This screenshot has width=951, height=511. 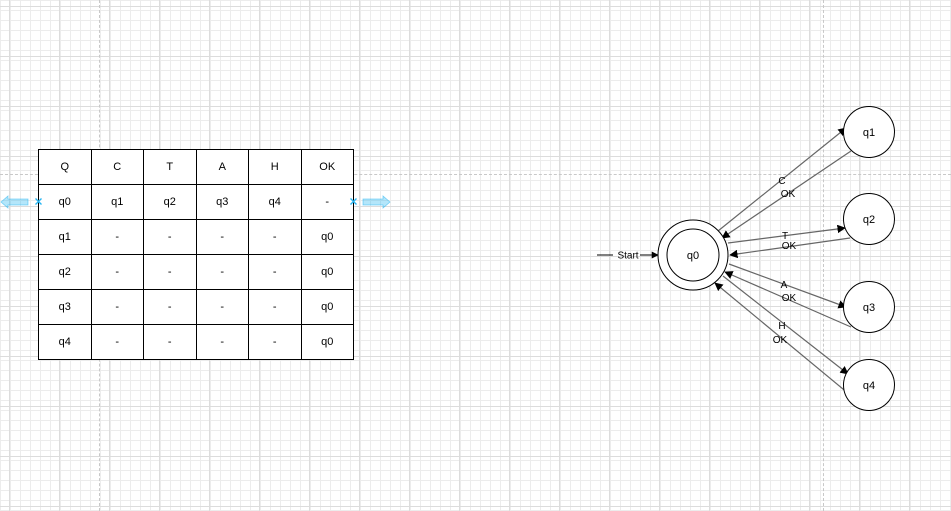 I want to click on edge-label: H, so click(x=781, y=326).